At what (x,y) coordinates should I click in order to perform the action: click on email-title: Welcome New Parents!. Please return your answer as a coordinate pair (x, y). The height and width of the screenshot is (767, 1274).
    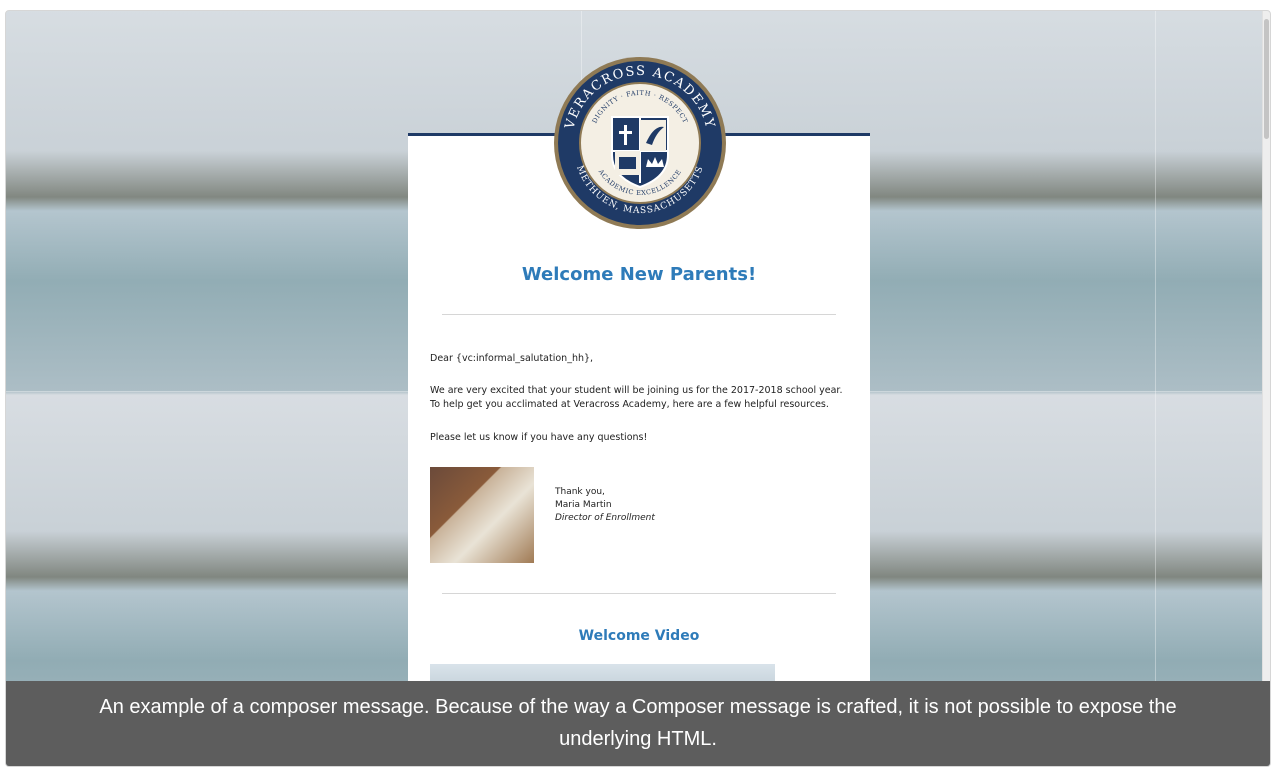
    Looking at the image, I should click on (639, 274).